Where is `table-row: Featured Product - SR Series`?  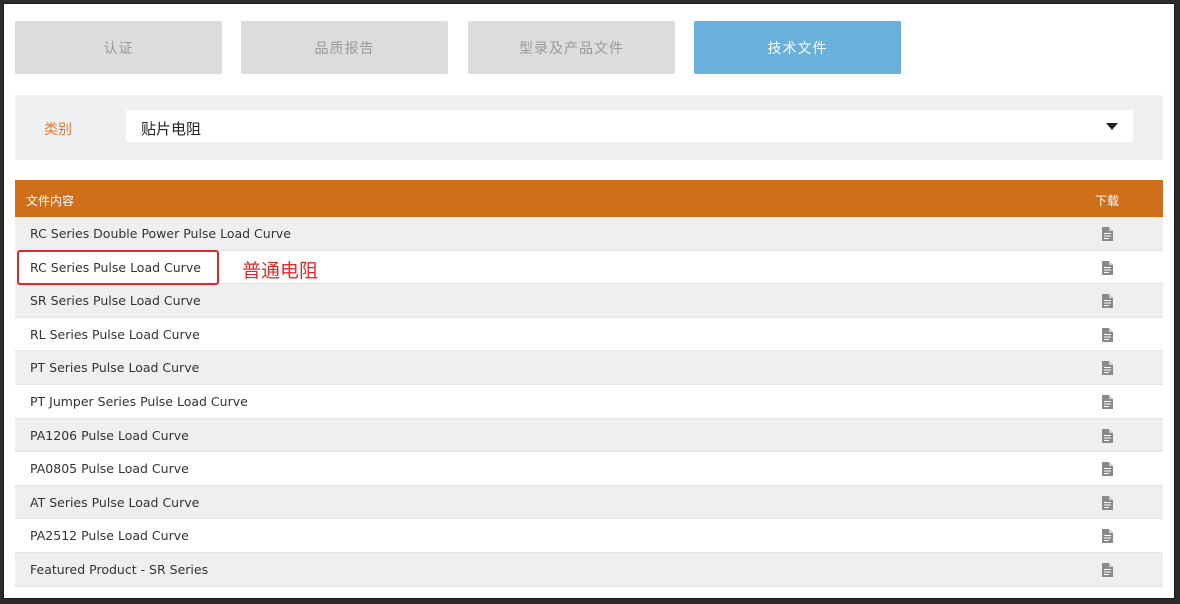
table-row: Featured Product - SR Series is located at coordinates (589, 569).